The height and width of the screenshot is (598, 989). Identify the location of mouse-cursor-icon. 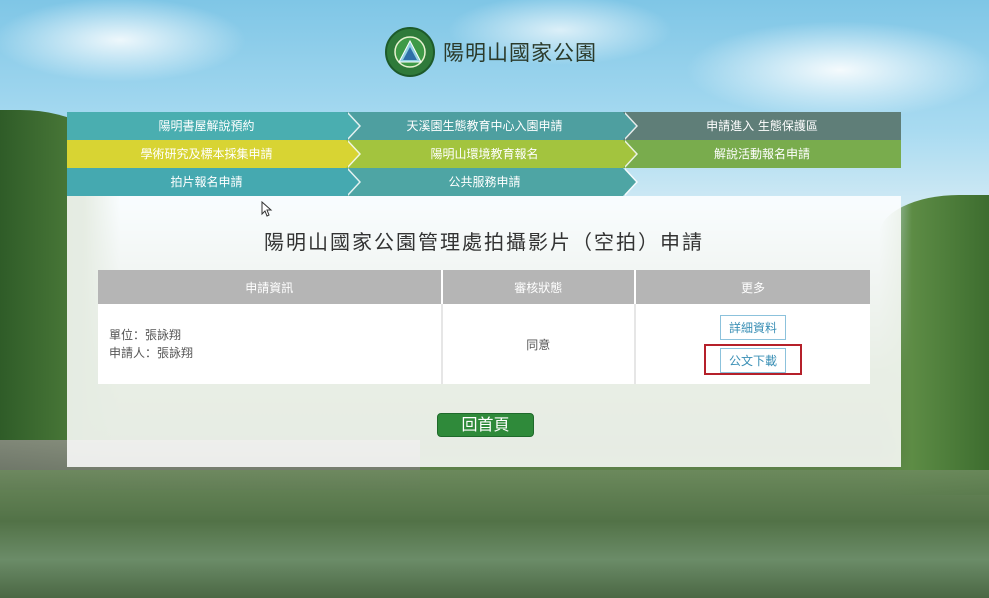
(267, 209).